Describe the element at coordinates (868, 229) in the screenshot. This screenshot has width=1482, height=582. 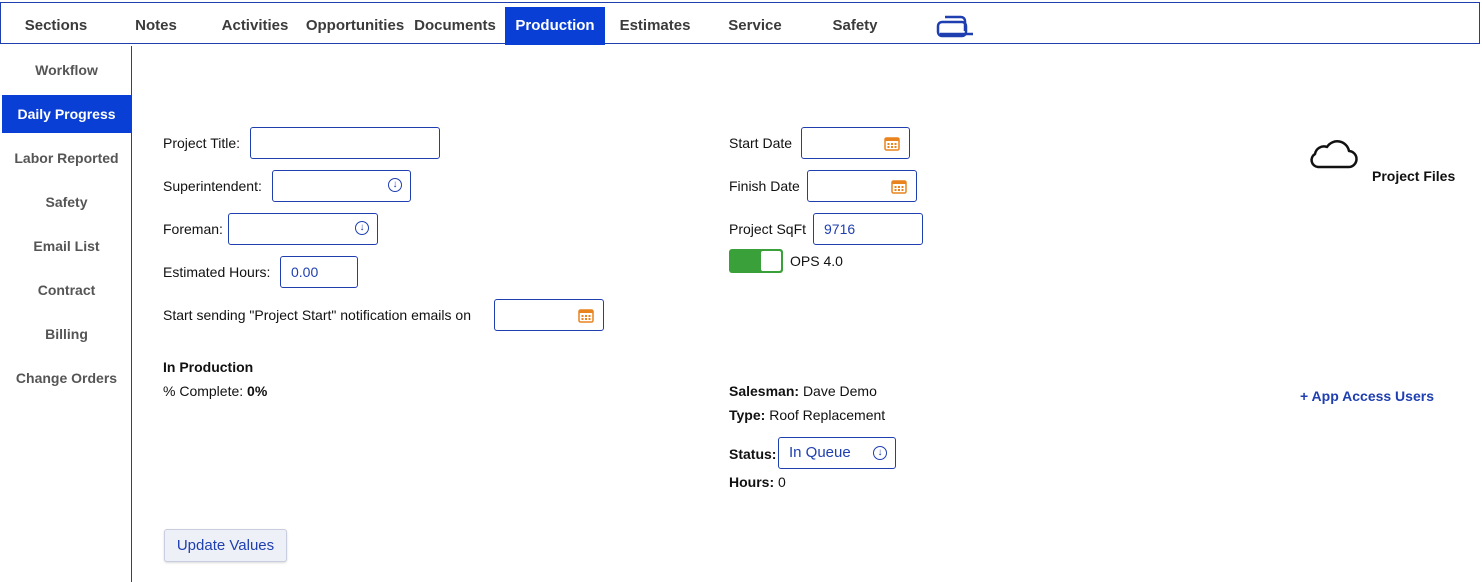
I see `sqft-input: 9716` at that location.